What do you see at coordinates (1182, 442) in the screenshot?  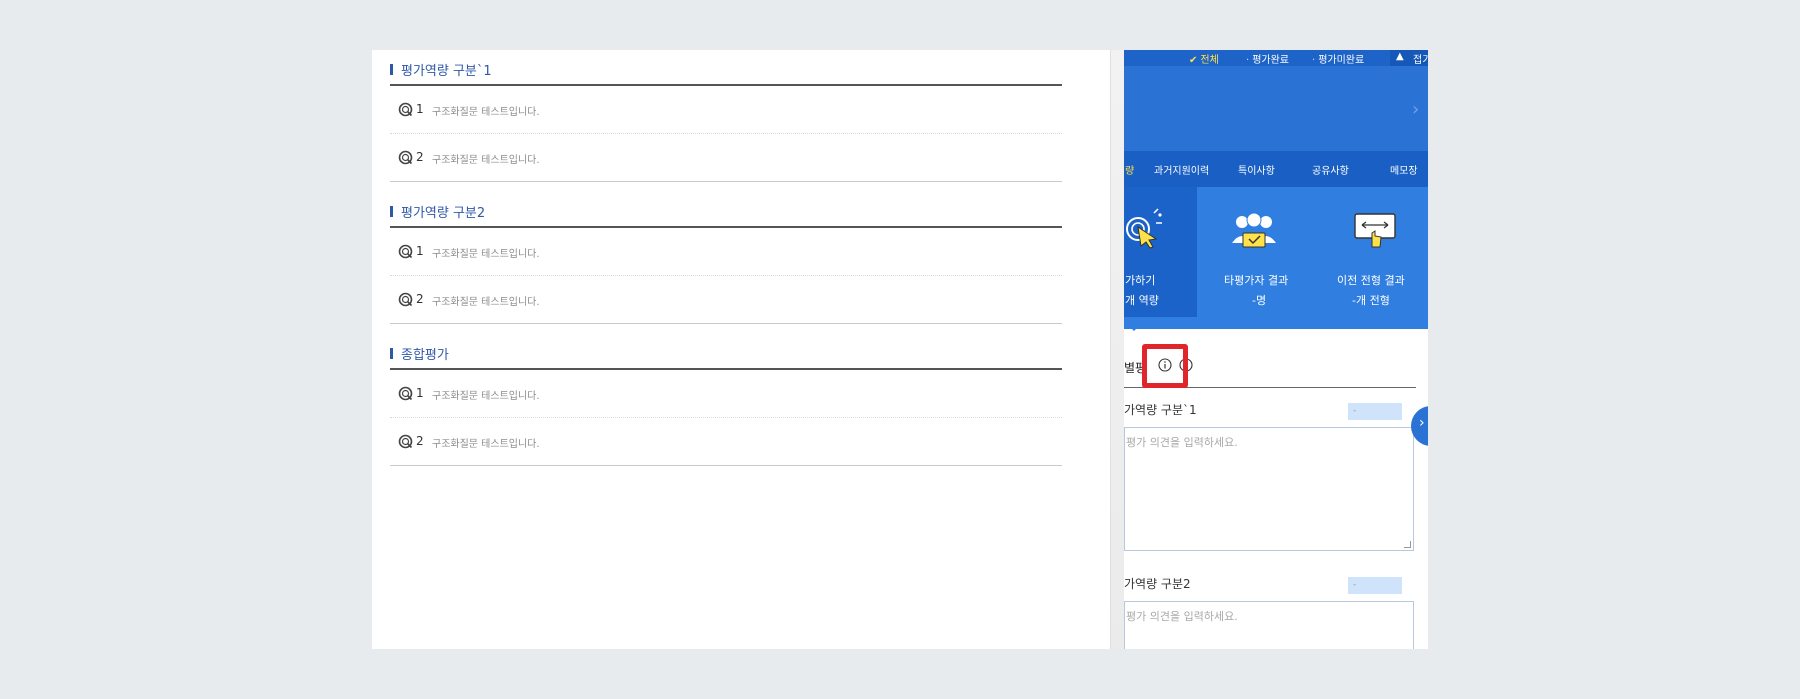 I see `opinion-placeholder-1: 평가 의견을 입력하세요.` at bounding box center [1182, 442].